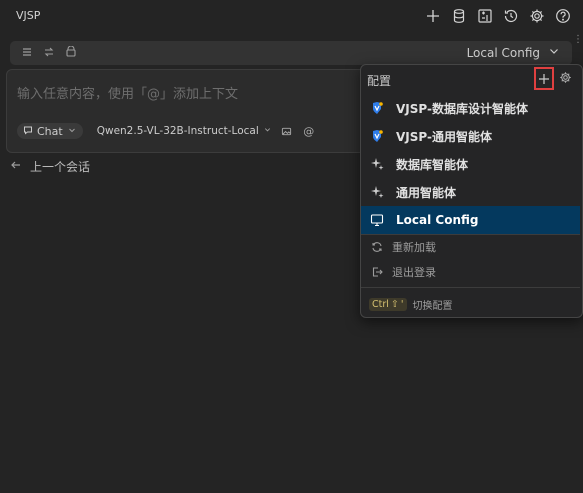 Image resolution: width=583 pixels, height=493 pixels. I want to click on shortcut-label: 切换配置, so click(432, 306).